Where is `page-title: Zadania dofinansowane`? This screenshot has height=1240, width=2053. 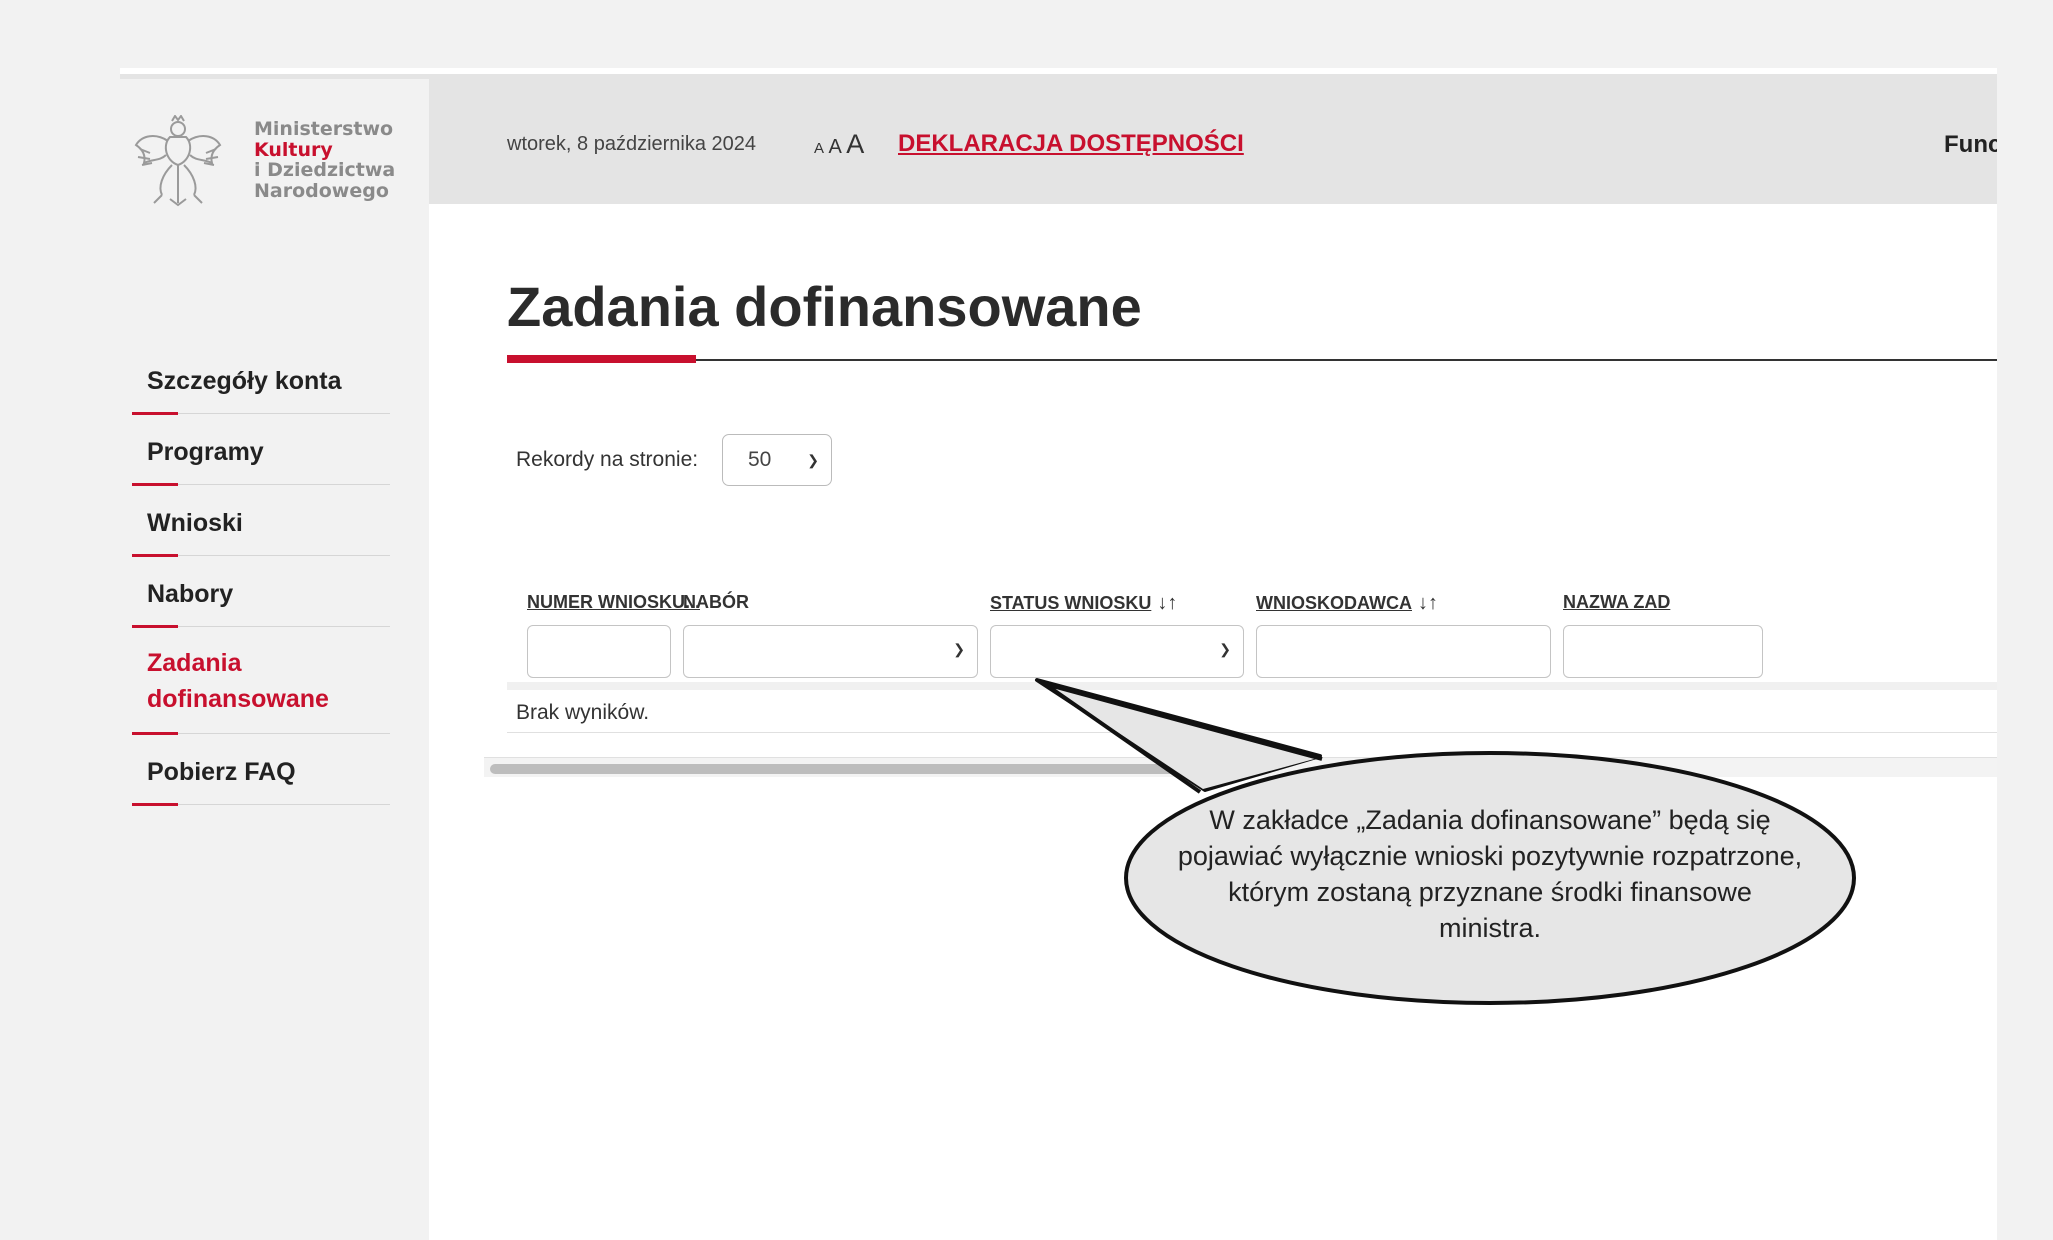 page-title: Zadania dofinansowane is located at coordinates (824, 306).